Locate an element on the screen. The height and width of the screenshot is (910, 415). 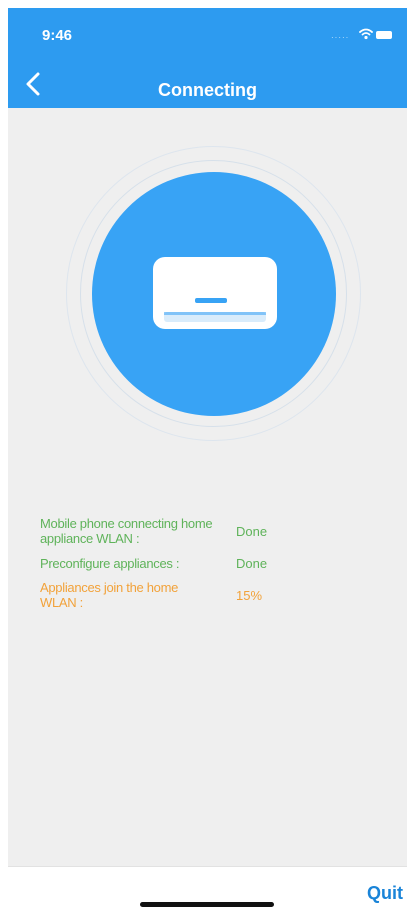
status-time: 9:46 is located at coordinates (57, 35).